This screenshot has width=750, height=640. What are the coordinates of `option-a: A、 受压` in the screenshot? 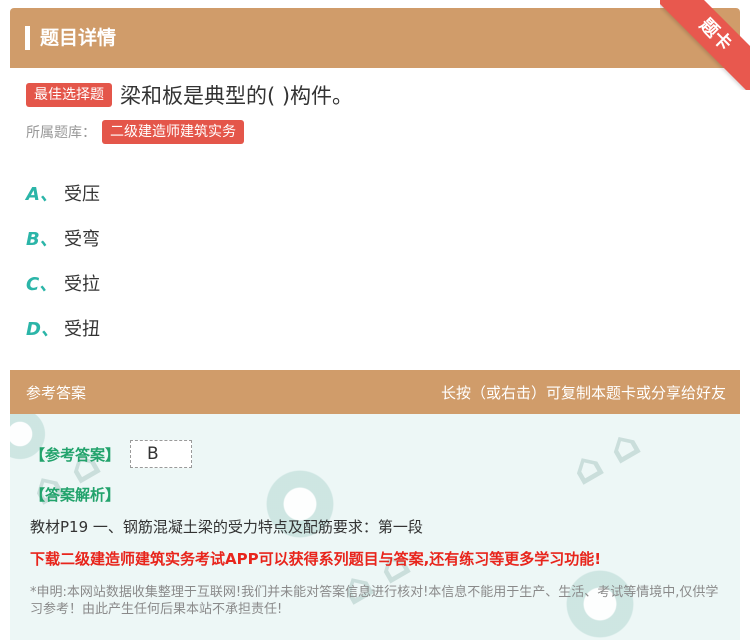 It's located at (63, 192).